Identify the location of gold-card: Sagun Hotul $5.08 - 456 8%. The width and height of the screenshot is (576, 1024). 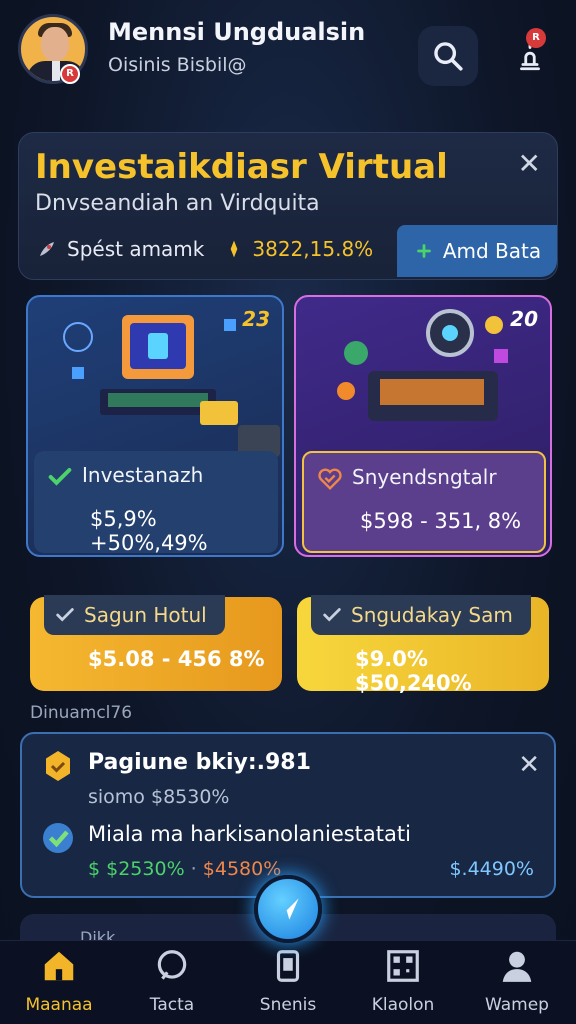
(156, 643).